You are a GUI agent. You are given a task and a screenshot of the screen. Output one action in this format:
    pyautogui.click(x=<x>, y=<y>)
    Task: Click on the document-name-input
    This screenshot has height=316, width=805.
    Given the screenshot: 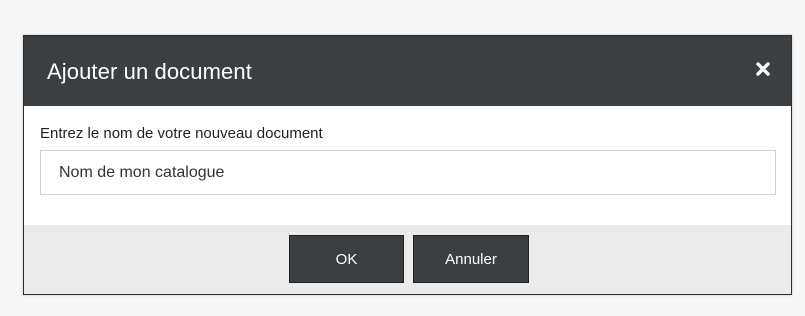 What is the action you would take?
    pyautogui.click(x=408, y=172)
    